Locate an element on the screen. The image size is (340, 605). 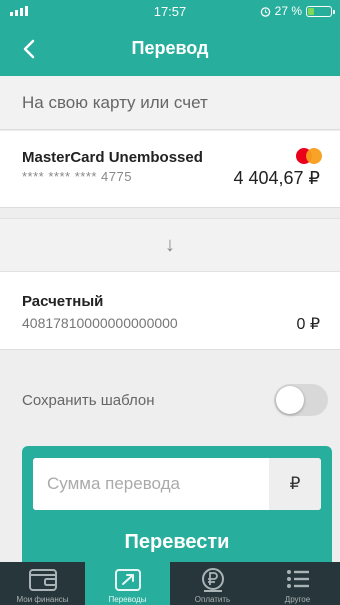
menu-list-icon is located at coordinates (297, 579).